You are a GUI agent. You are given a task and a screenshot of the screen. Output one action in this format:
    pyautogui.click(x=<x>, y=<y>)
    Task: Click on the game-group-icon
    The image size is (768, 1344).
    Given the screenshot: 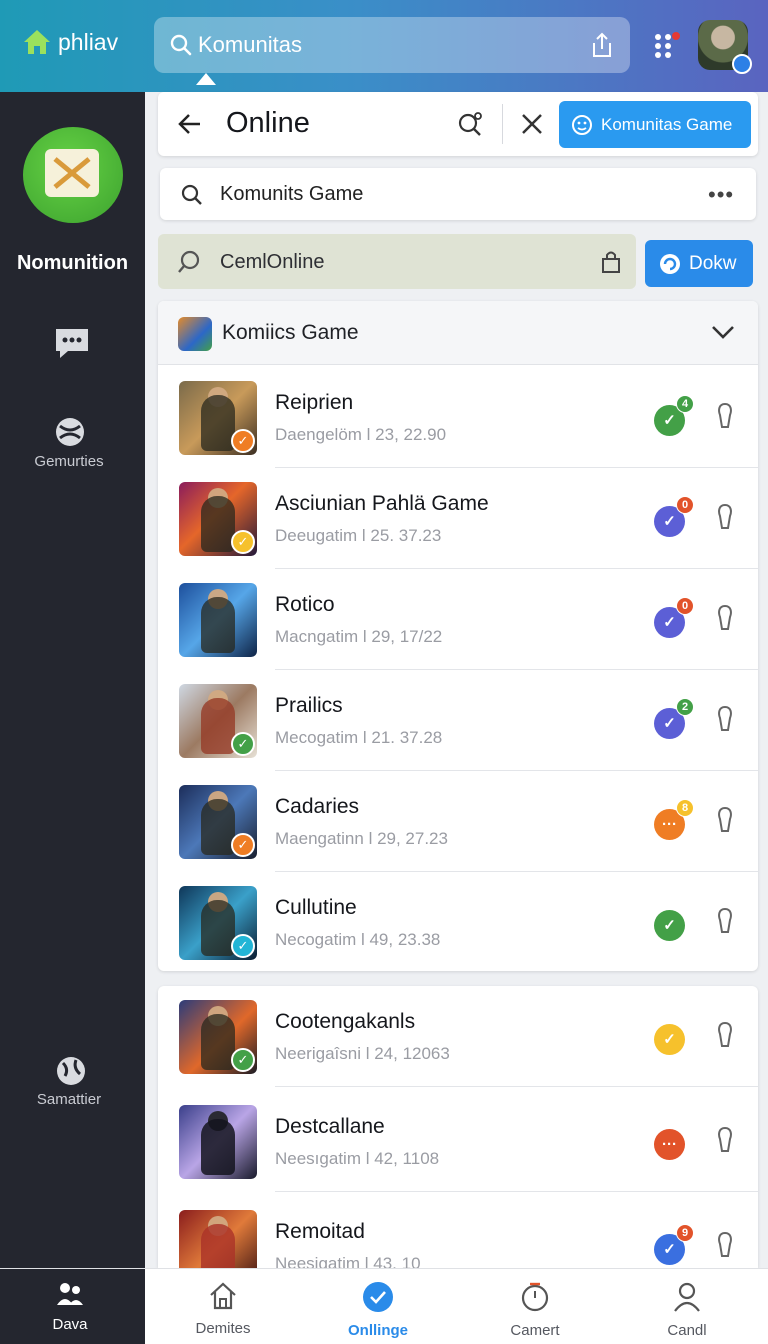 What is the action you would take?
    pyautogui.click(x=195, y=334)
    